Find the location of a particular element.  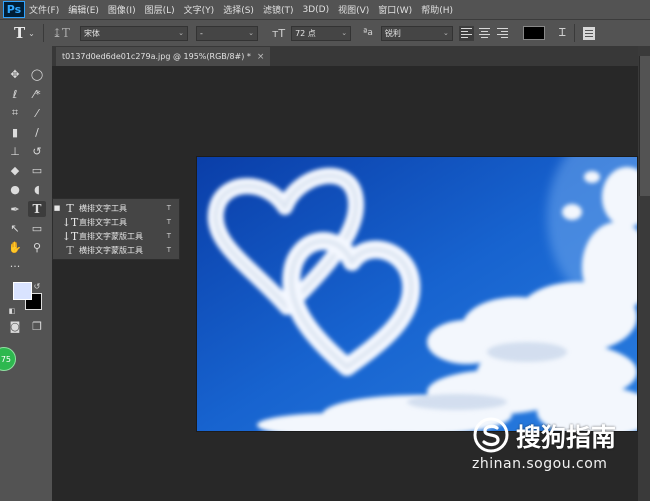

history-brush-icon: ↺ is located at coordinates (37, 151).